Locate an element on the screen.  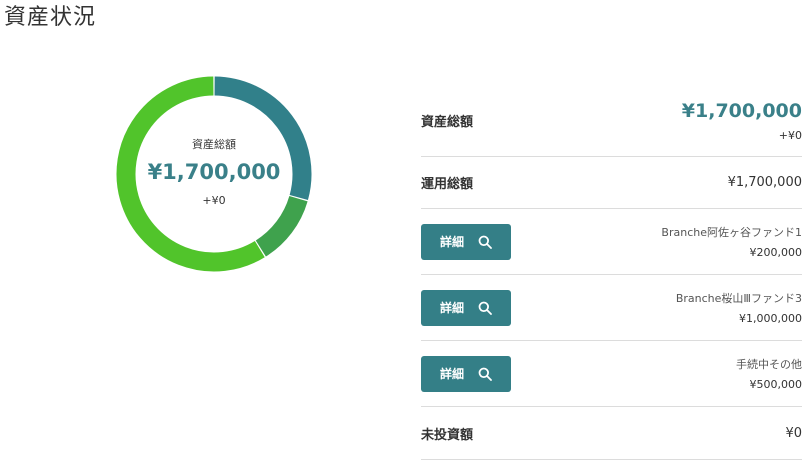
fund-2-name: Branche桜山Ⅲファンド3 is located at coordinates (738, 298).